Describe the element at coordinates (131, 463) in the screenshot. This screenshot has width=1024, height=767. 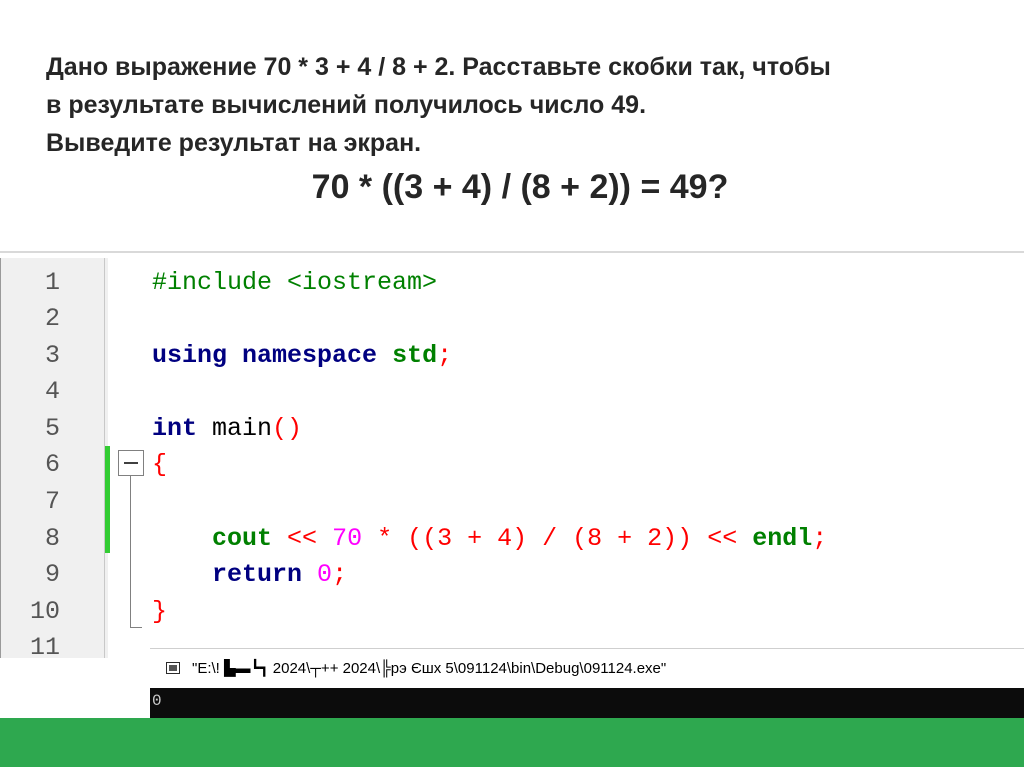
I see `fold-collapse-icon` at that location.